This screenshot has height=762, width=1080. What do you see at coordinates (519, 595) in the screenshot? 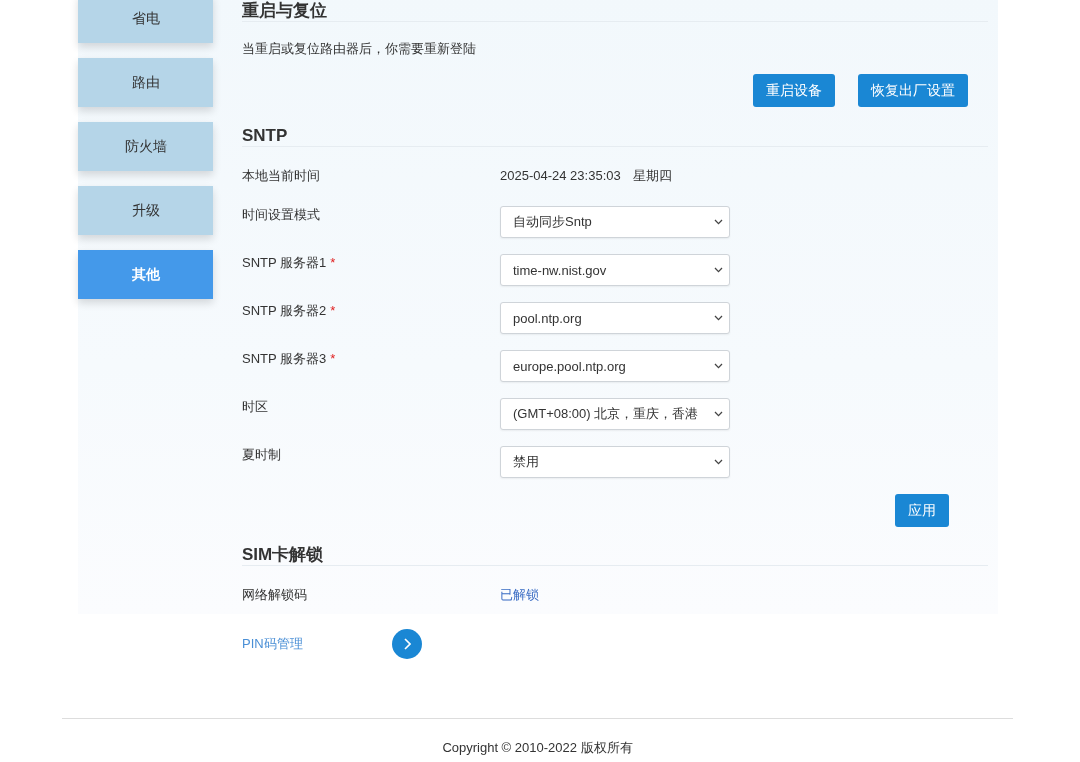
I see `status-value: 已解锁` at bounding box center [519, 595].